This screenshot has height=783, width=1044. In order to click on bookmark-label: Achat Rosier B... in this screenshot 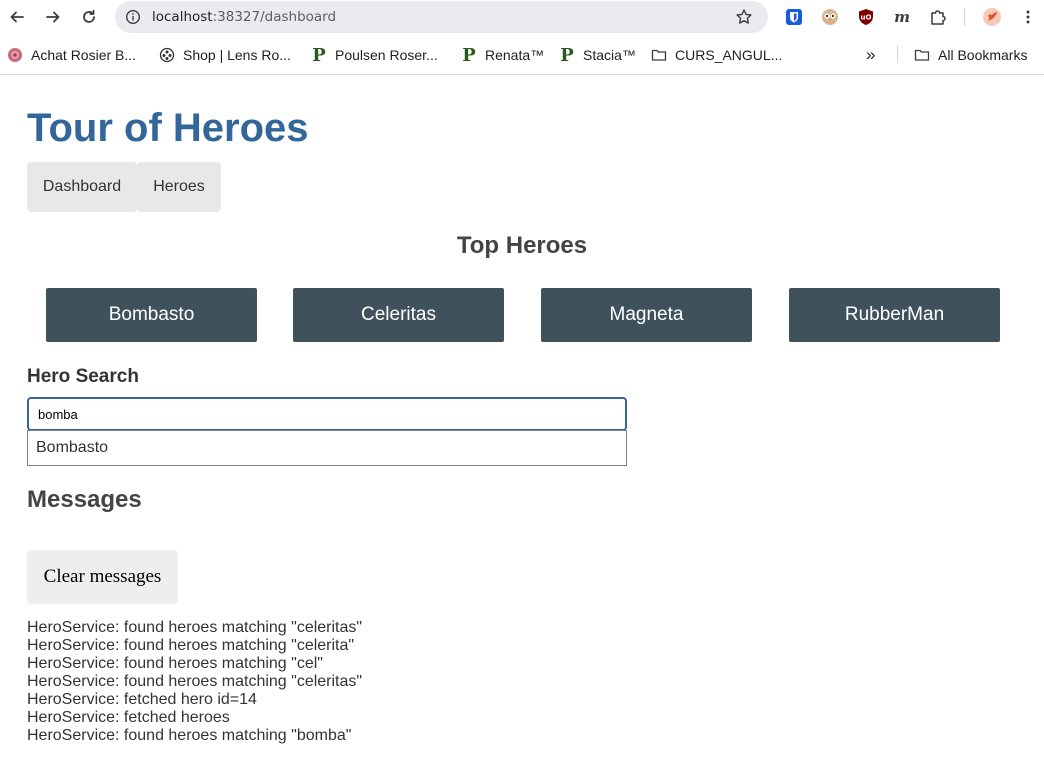, I will do `click(84, 55)`.